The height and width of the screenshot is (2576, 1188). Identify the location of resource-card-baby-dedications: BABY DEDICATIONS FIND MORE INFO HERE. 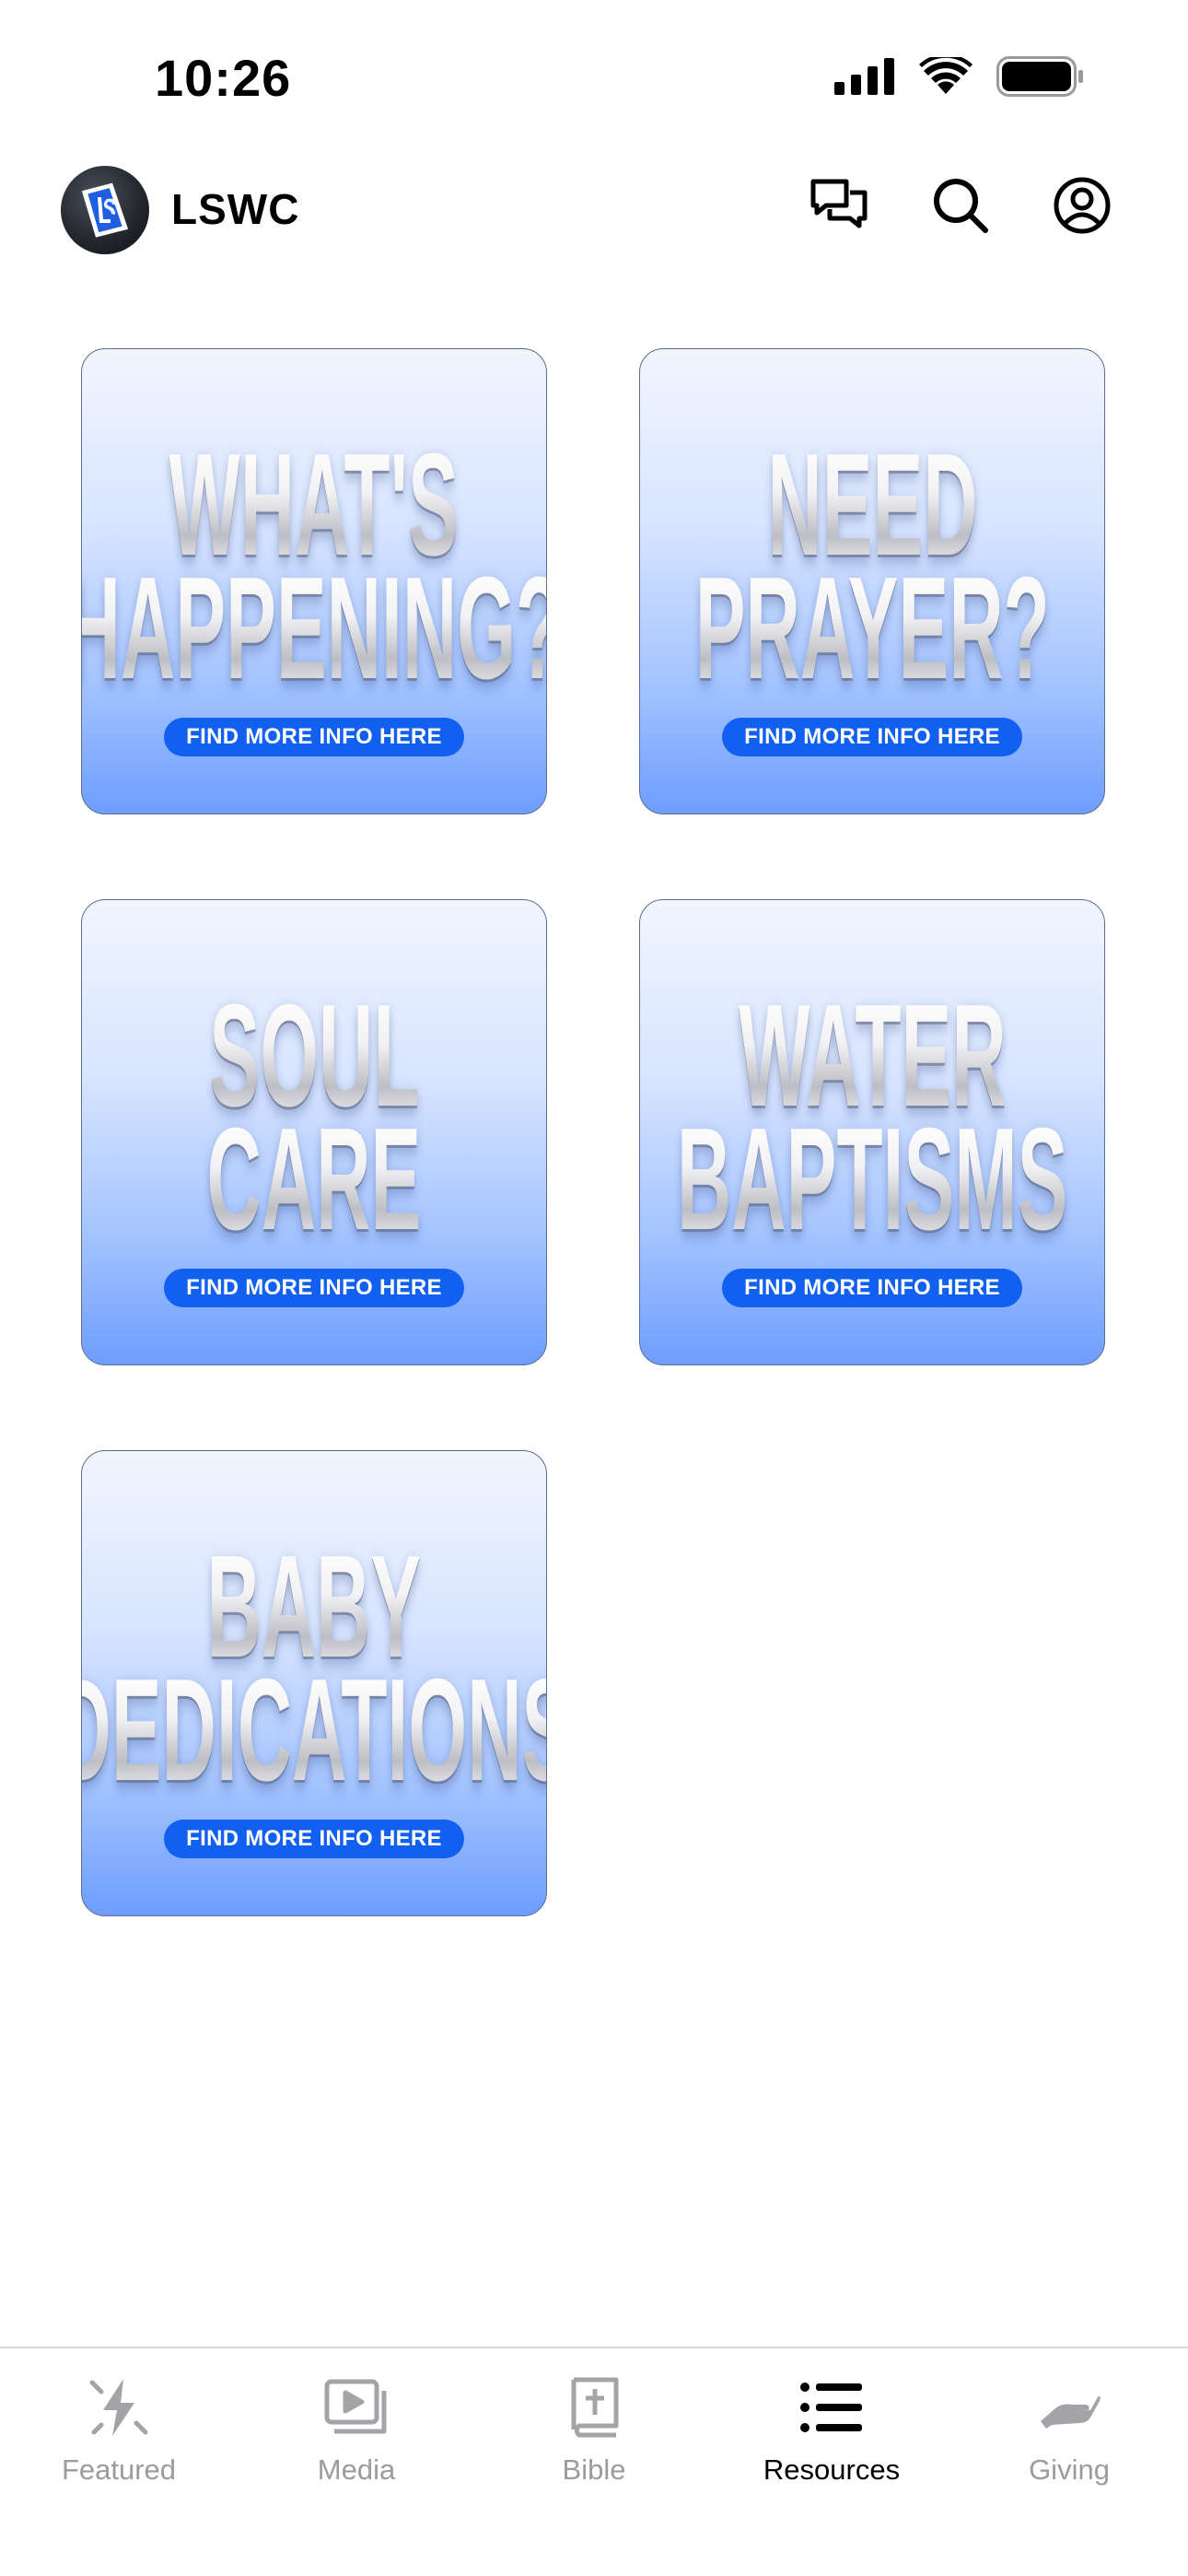
(314, 1683).